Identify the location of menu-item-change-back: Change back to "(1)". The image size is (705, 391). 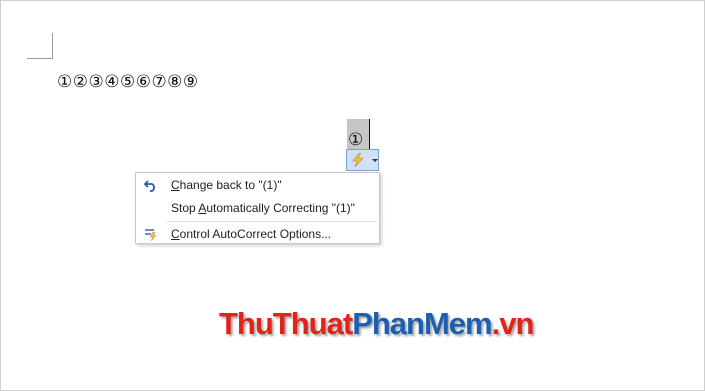
(257, 185).